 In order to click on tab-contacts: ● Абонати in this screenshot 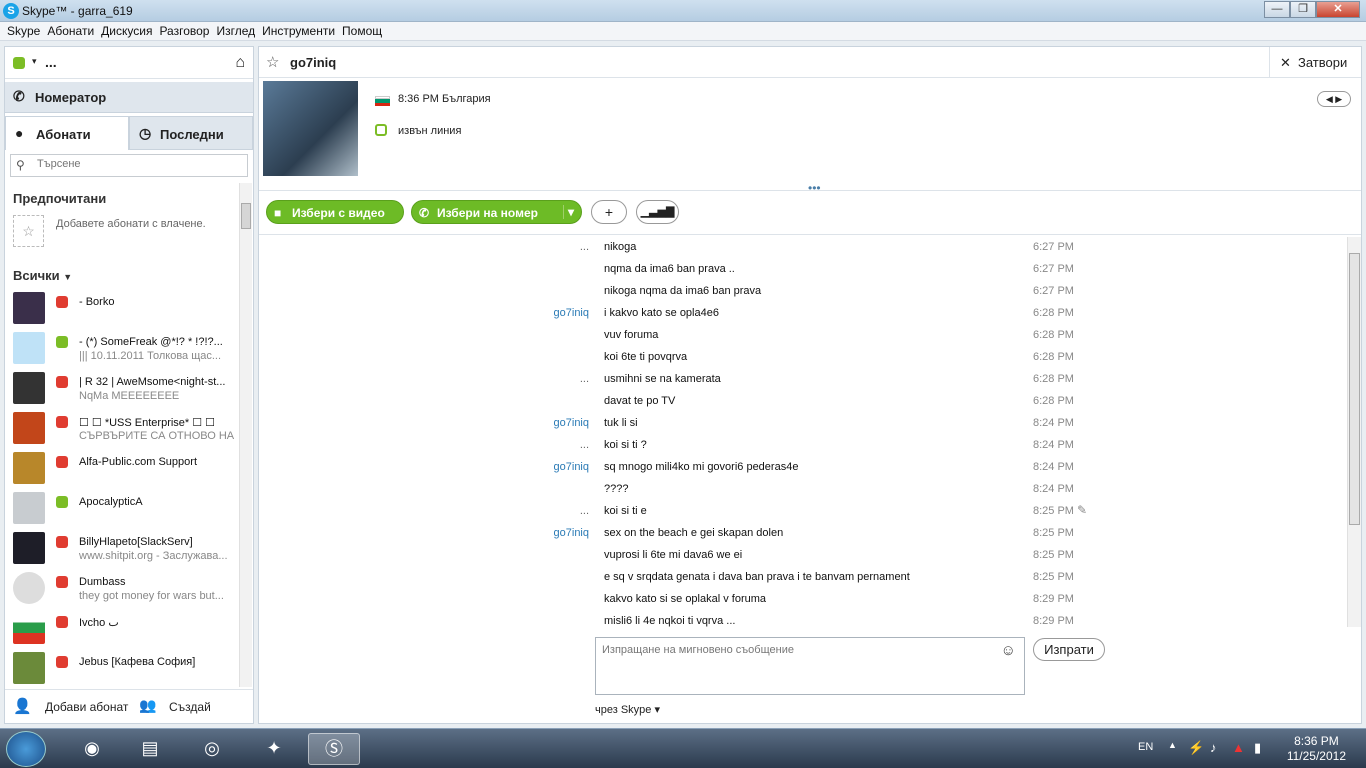, I will do `click(67, 133)`.